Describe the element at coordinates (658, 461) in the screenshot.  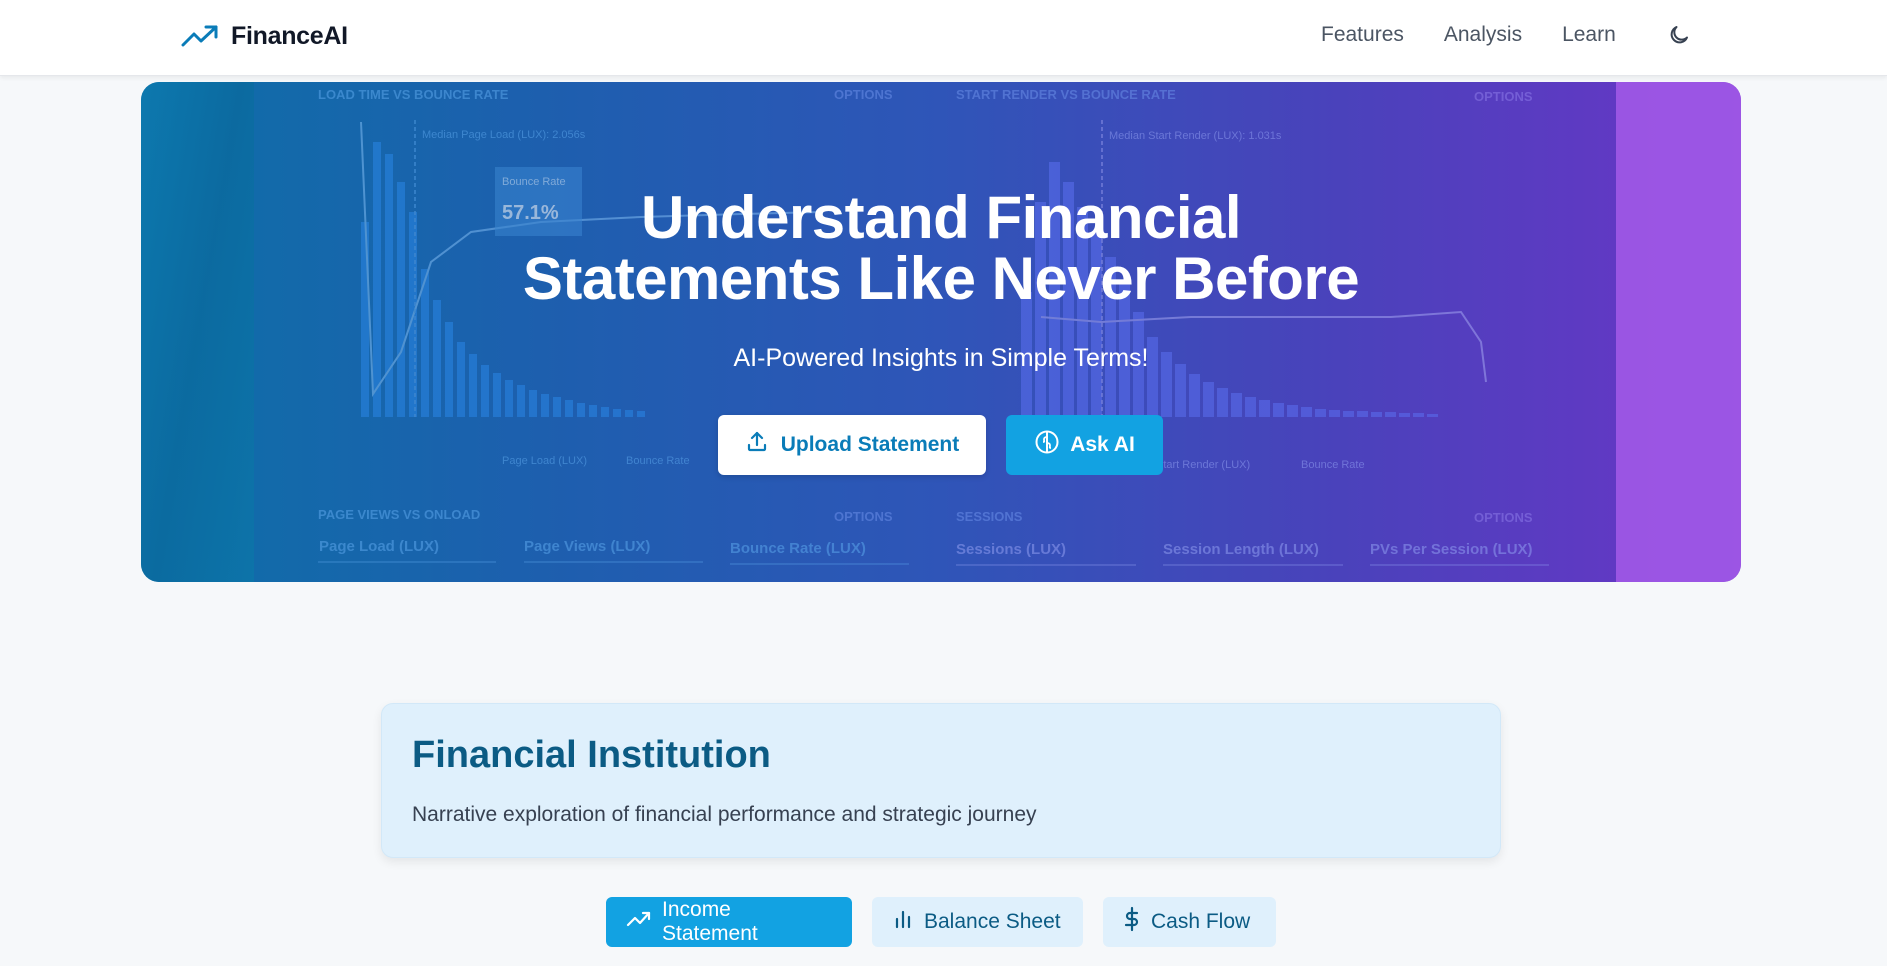
I see `bg-legend-2: Bounce Rate` at that location.